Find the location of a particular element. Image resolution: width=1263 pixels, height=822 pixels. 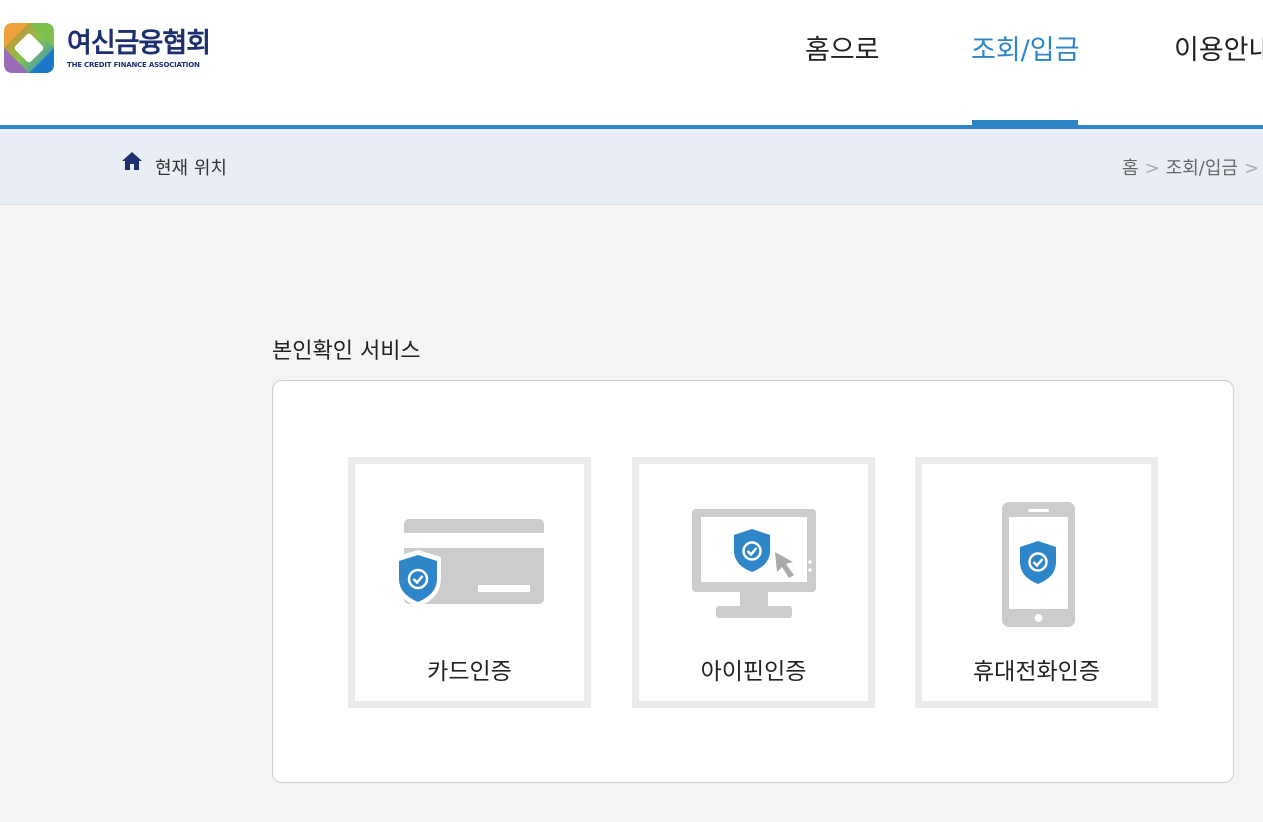

logo-name-english: THE CREDIT FINANCE ASSOCIATION is located at coordinates (133, 64).